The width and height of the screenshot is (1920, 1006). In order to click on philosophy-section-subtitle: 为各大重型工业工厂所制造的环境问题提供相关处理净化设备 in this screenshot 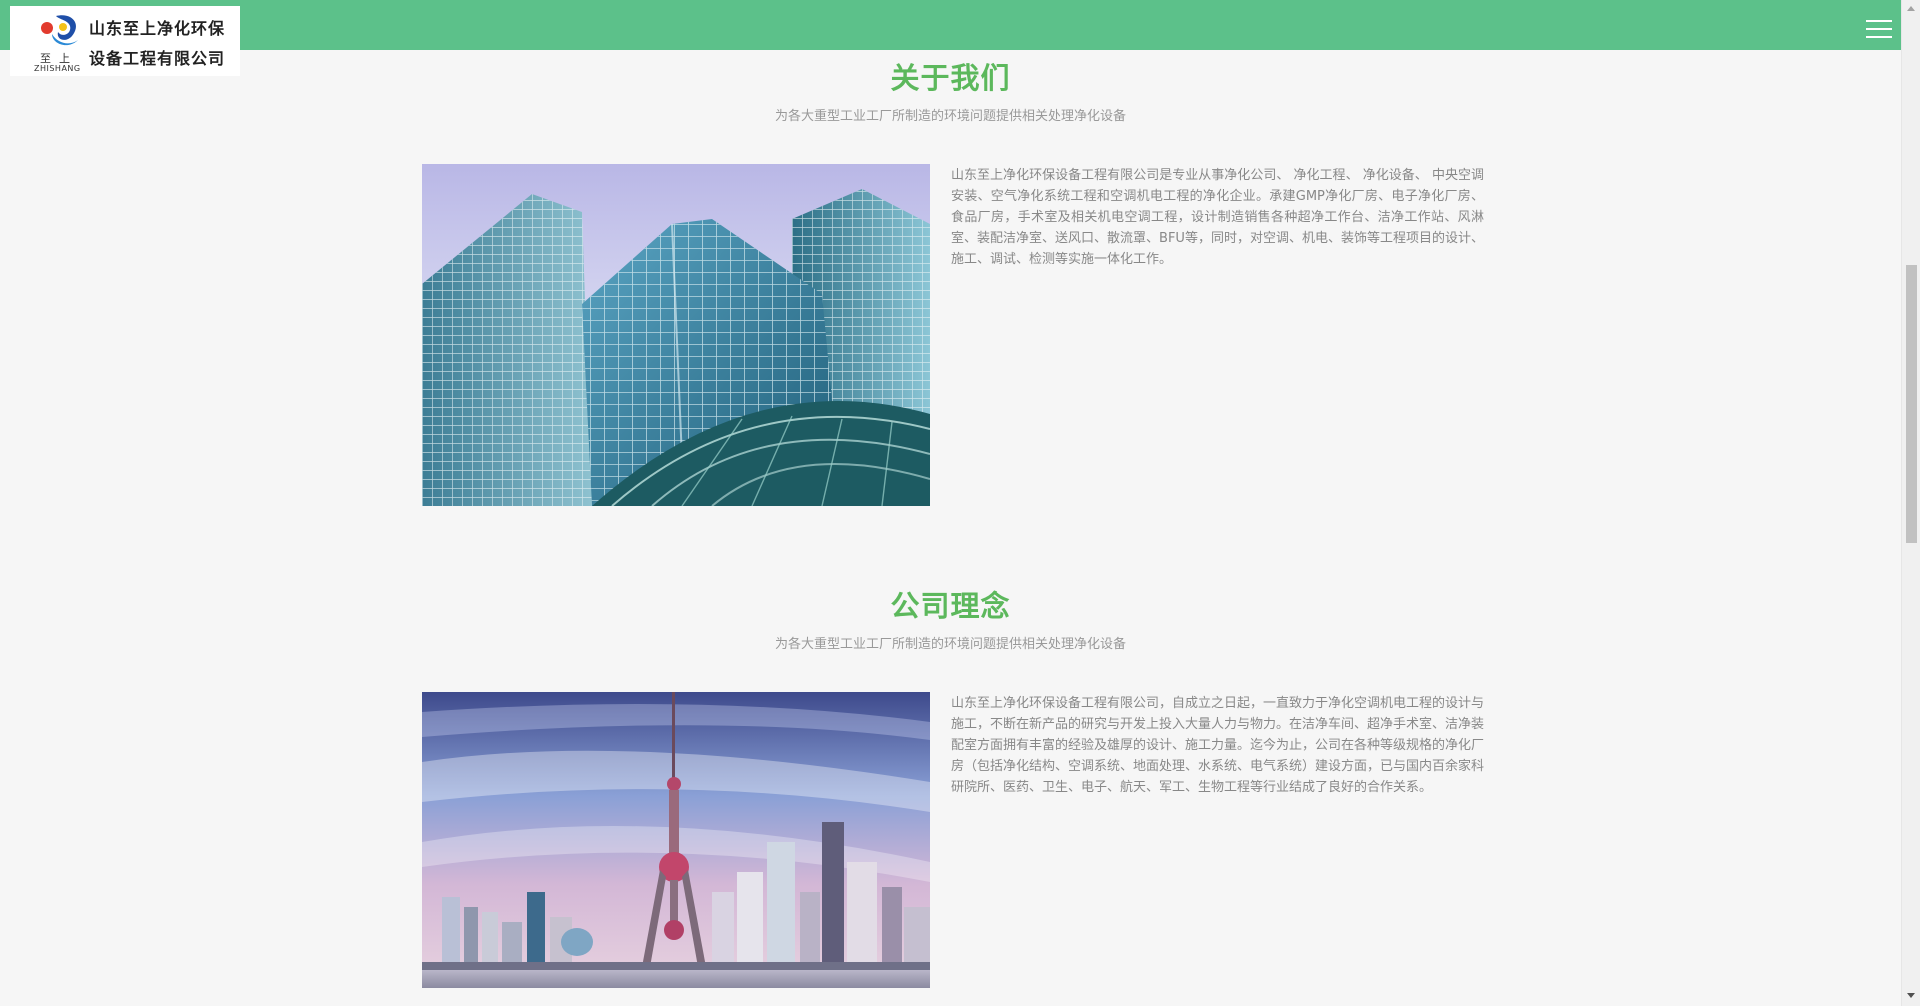, I will do `click(950, 644)`.